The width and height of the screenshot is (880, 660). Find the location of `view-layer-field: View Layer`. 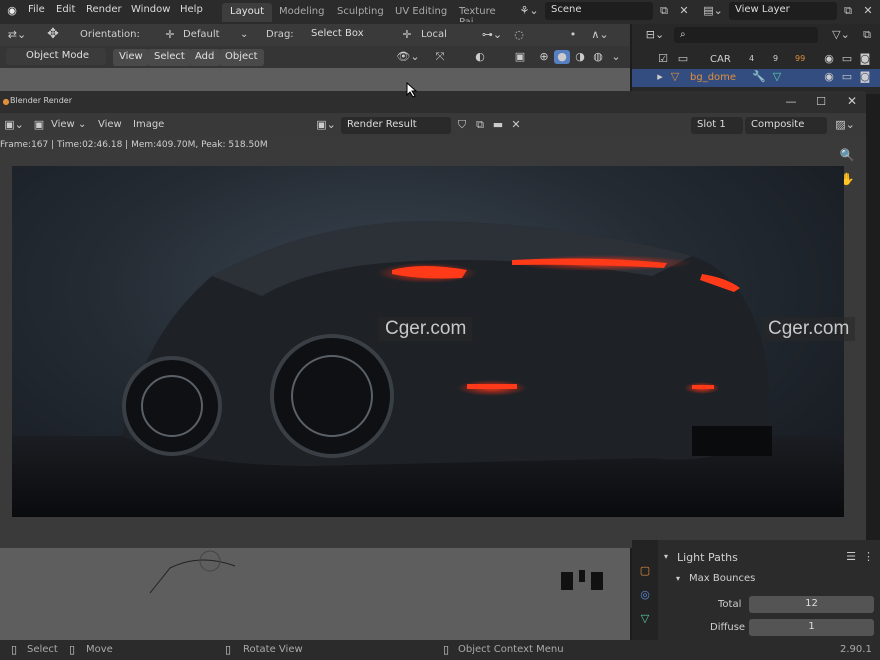

view-layer-field: View Layer is located at coordinates (783, 11).